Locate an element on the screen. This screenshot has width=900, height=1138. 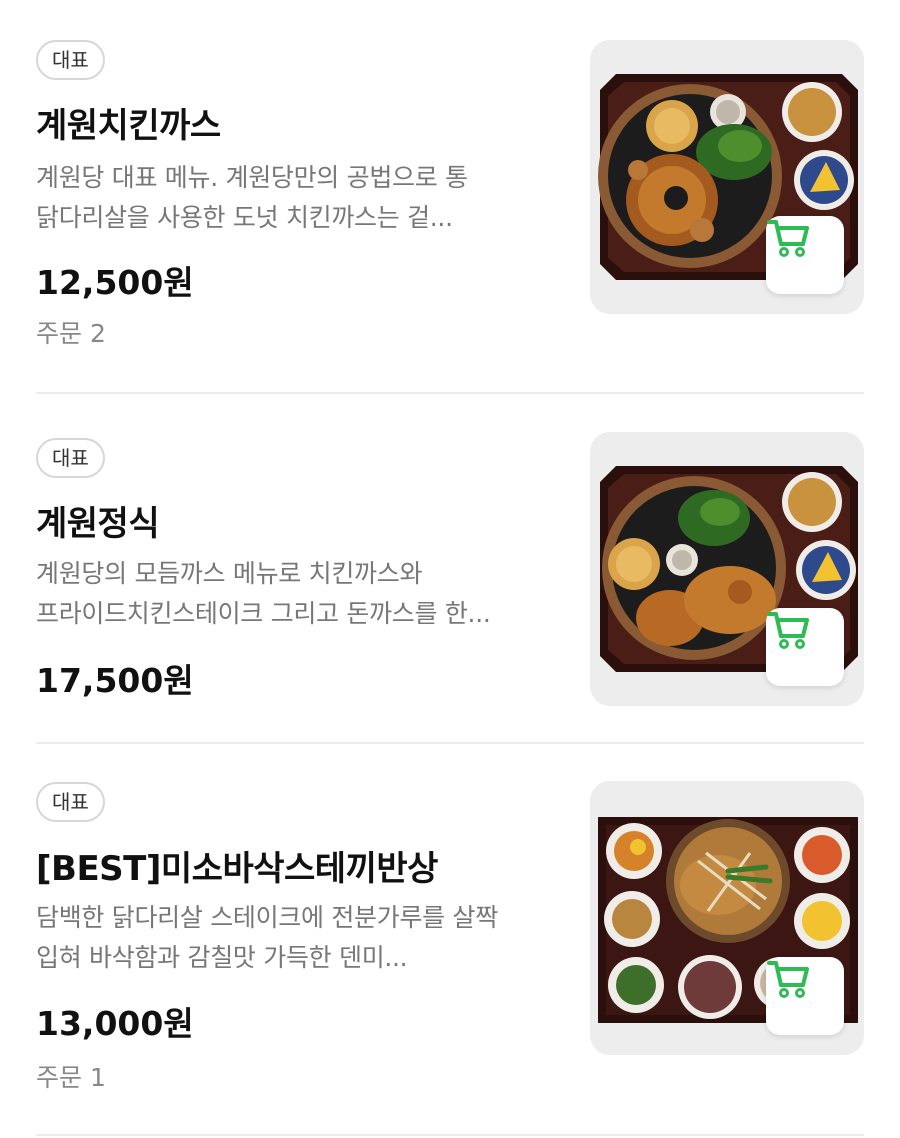
menu-item-price: 12,500원 is located at coordinates (115, 282).